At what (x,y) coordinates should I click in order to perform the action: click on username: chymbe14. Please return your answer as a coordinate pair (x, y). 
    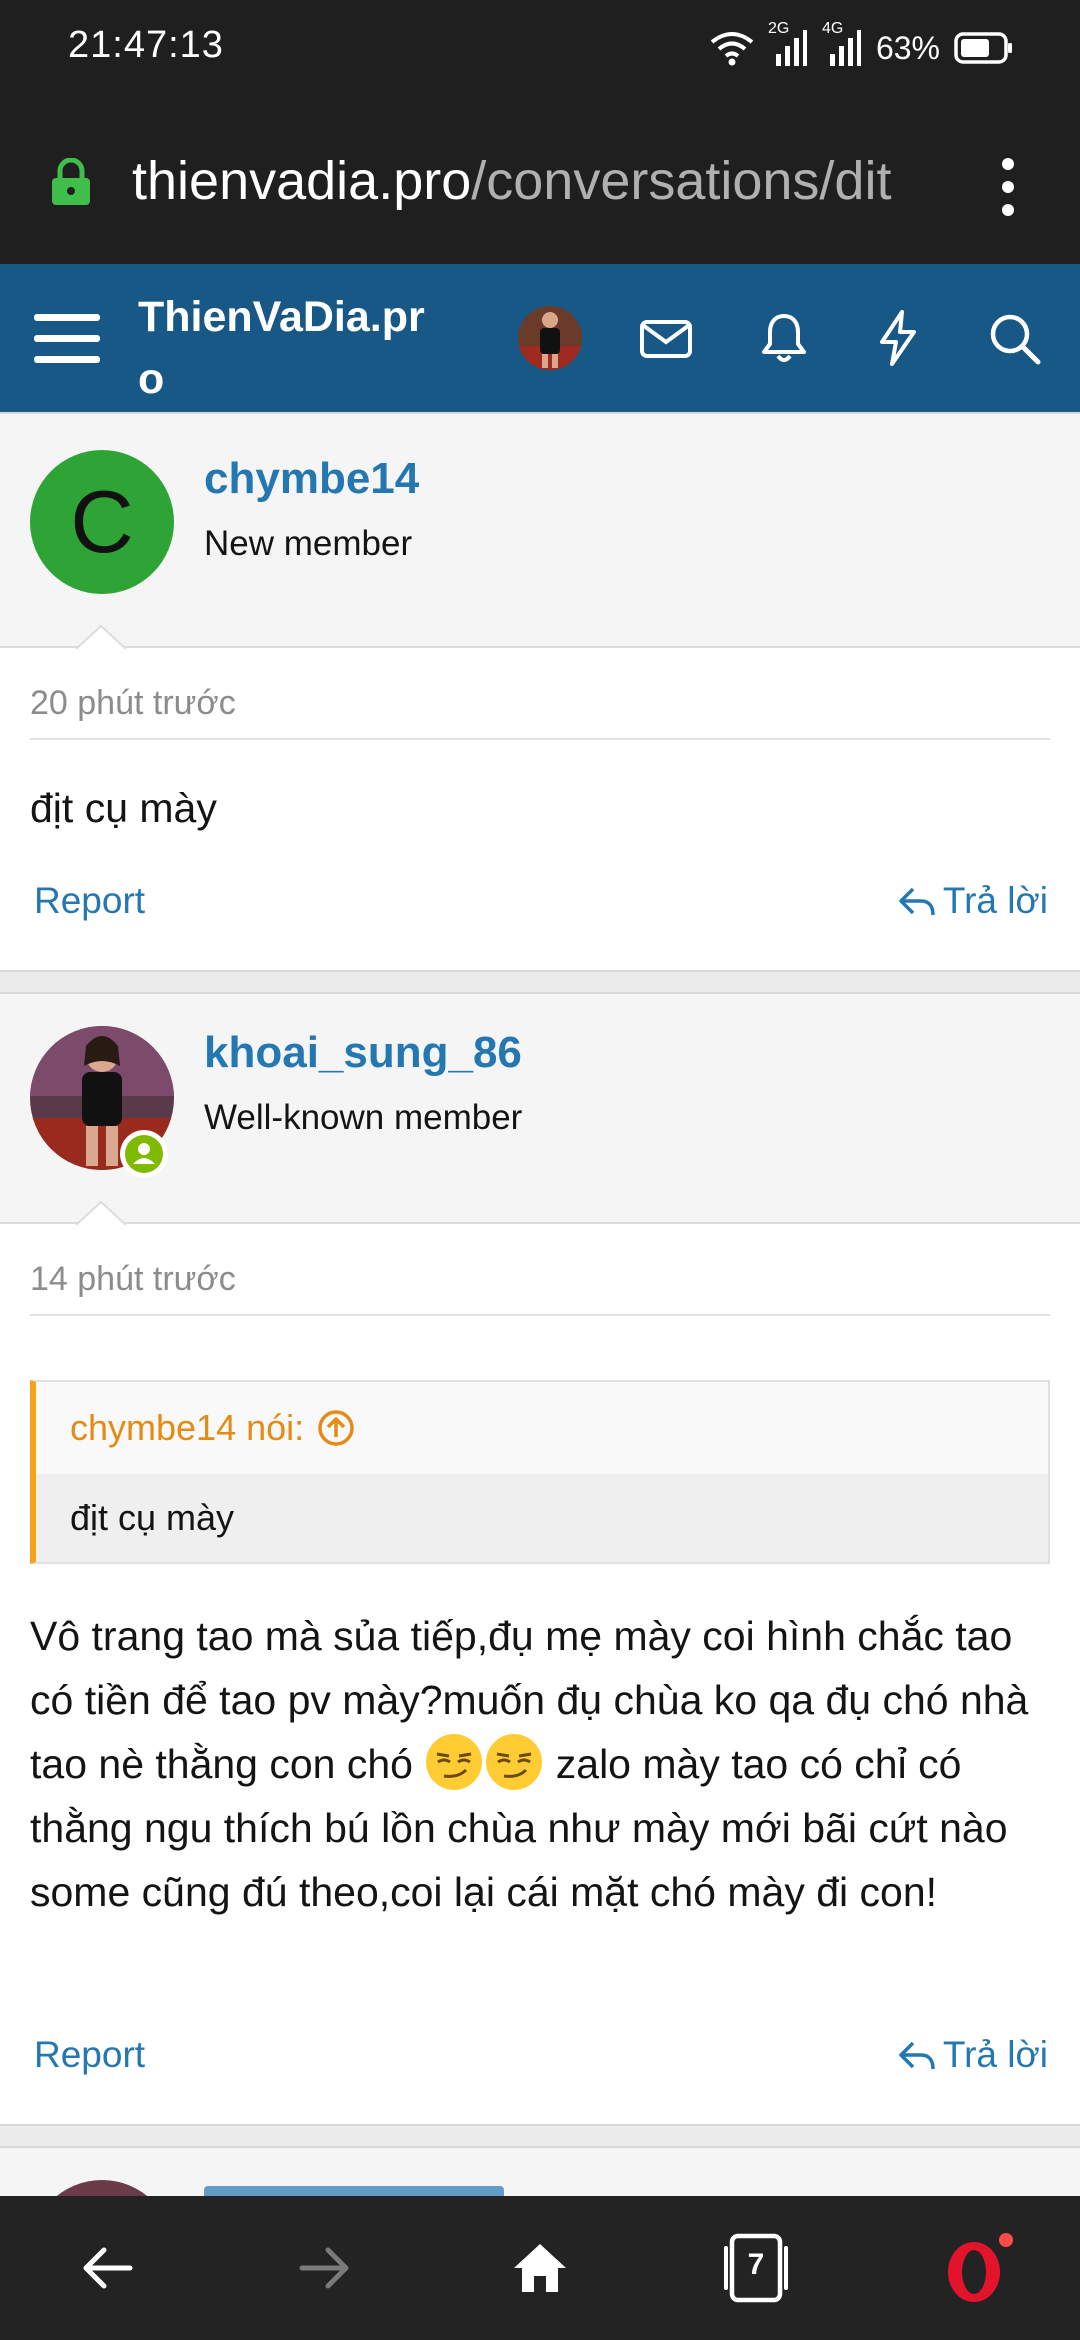
    Looking at the image, I should click on (311, 479).